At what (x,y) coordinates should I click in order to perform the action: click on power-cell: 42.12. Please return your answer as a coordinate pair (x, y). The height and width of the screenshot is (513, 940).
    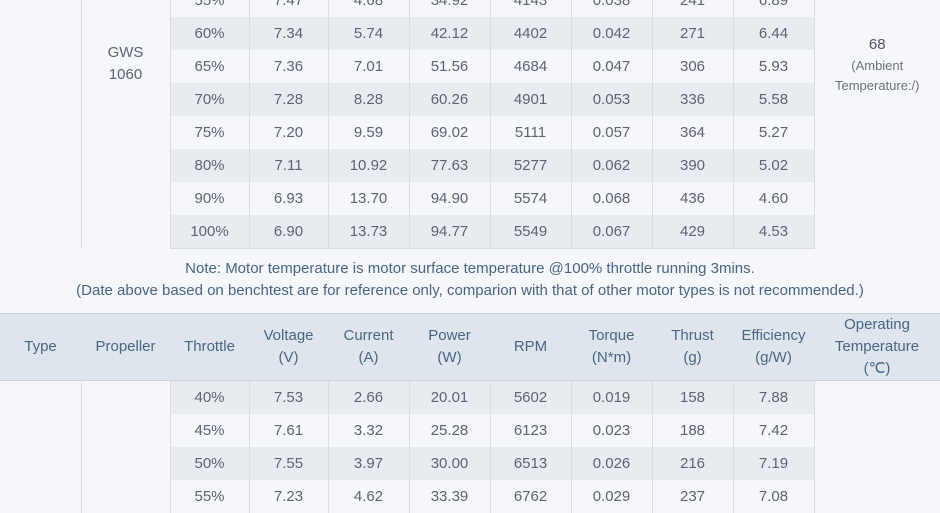
    Looking at the image, I should click on (449, 33).